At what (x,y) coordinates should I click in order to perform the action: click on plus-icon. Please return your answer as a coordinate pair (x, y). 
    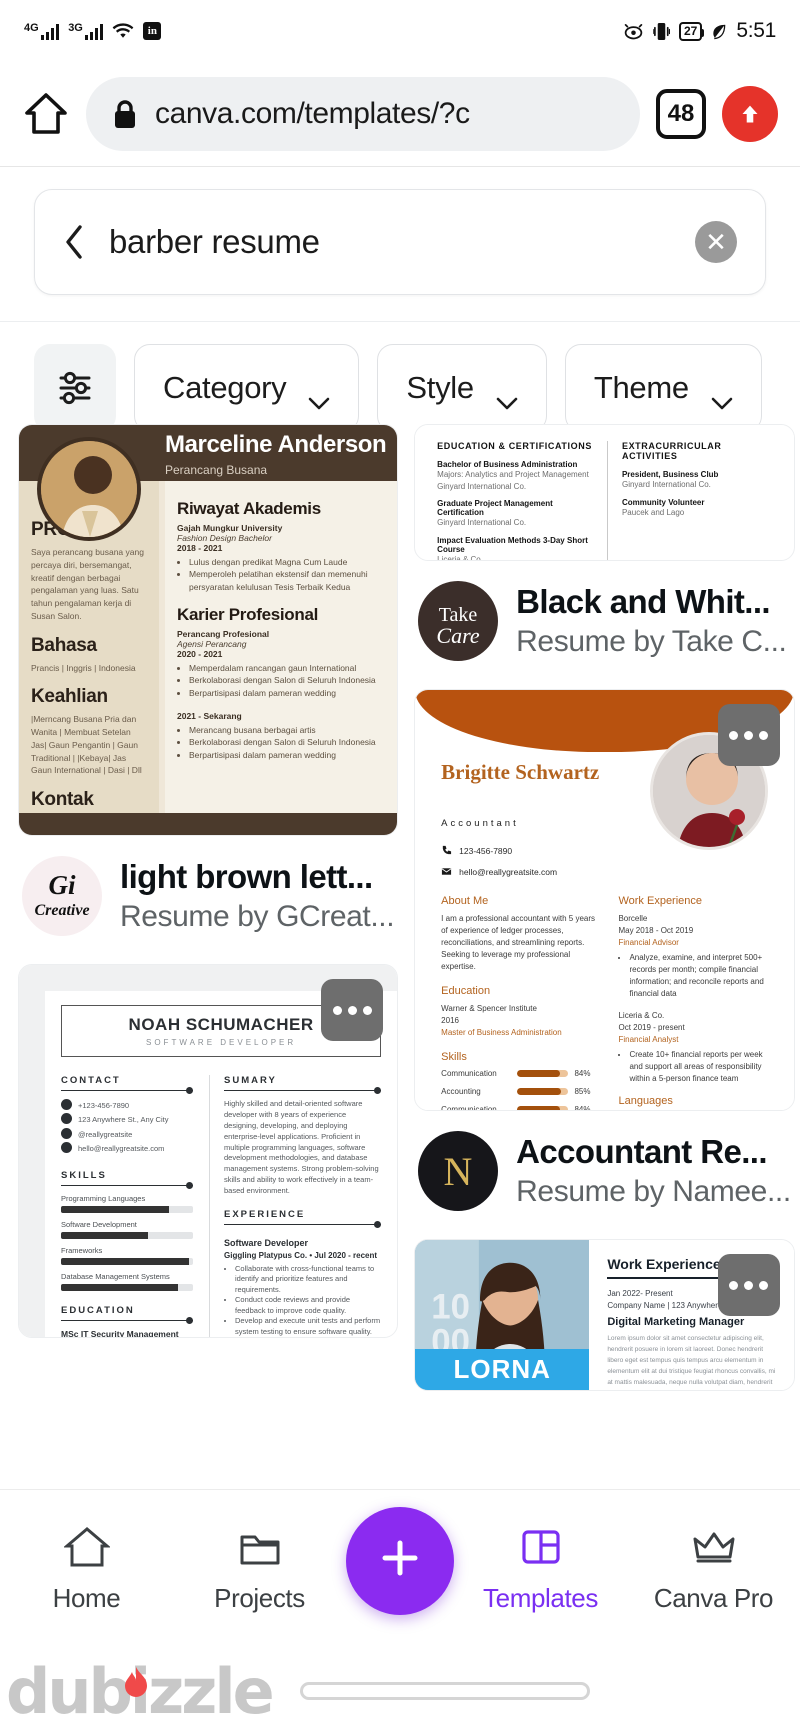
    Looking at the image, I should click on (400, 1560).